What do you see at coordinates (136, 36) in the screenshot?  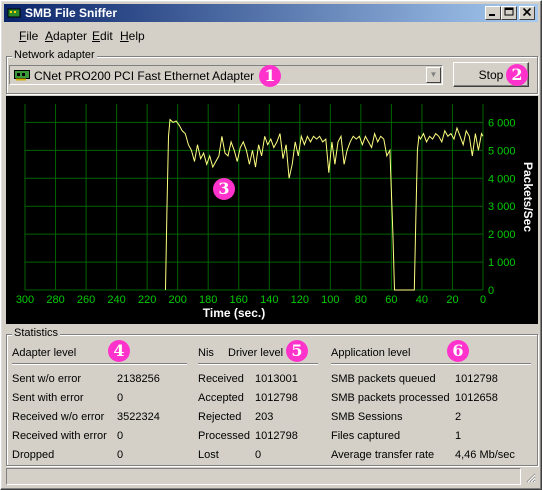 I see `menu-help-rest: elp` at bounding box center [136, 36].